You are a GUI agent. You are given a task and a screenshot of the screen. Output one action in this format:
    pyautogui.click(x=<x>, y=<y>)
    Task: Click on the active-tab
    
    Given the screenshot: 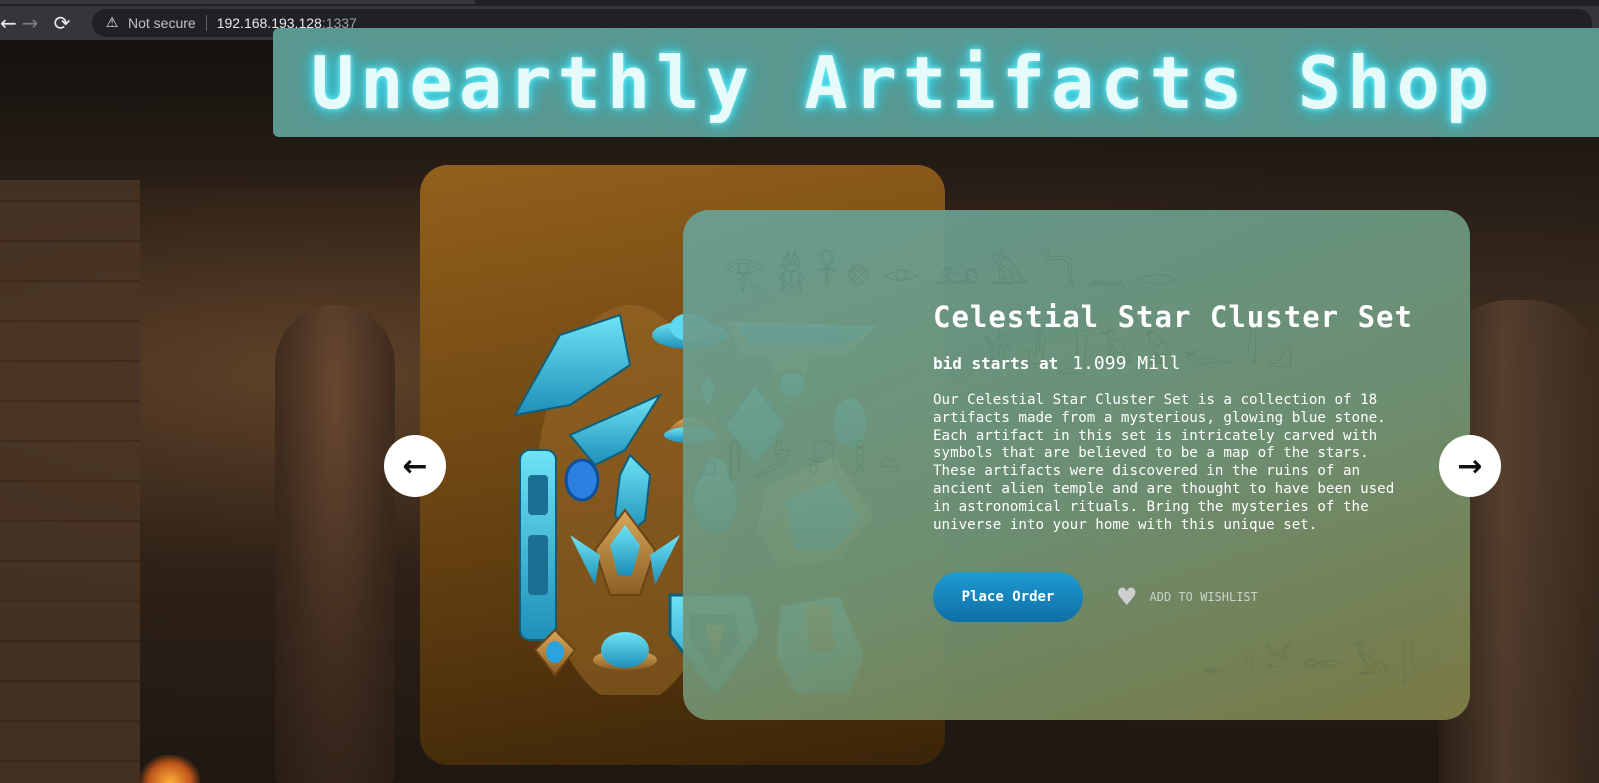 What is the action you would take?
    pyautogui.click(x=237, y=2)
    